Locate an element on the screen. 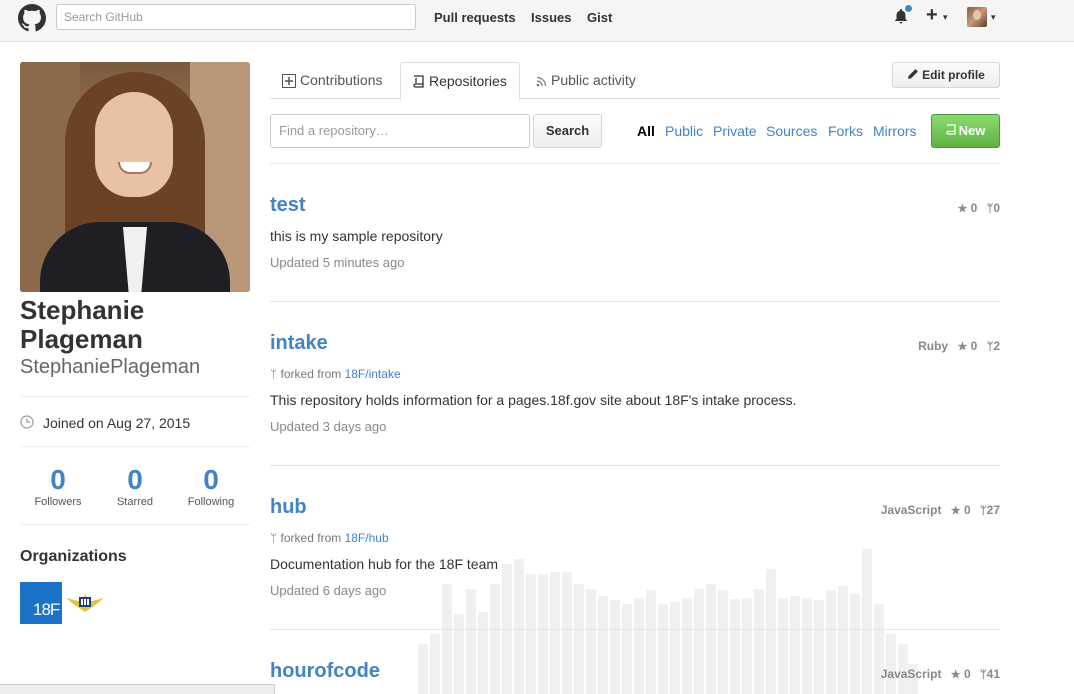 This screenshot has width=1074, height=694. clock-icon is located at coordinates (27, 422).